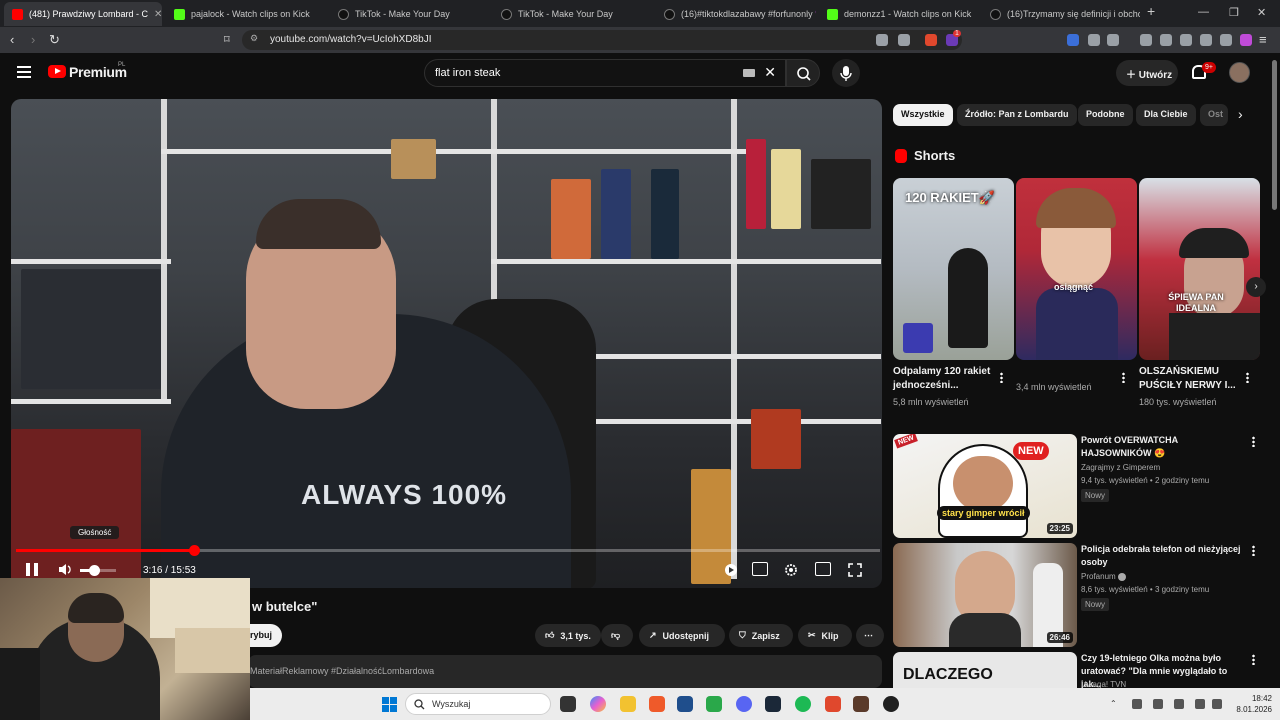 This screenshot has height=720, width=1280. Describe the element at coordinates (1017, 115) in the screenshot. I see `chip-source: Źródło: Pan z Lombardu` at that location.